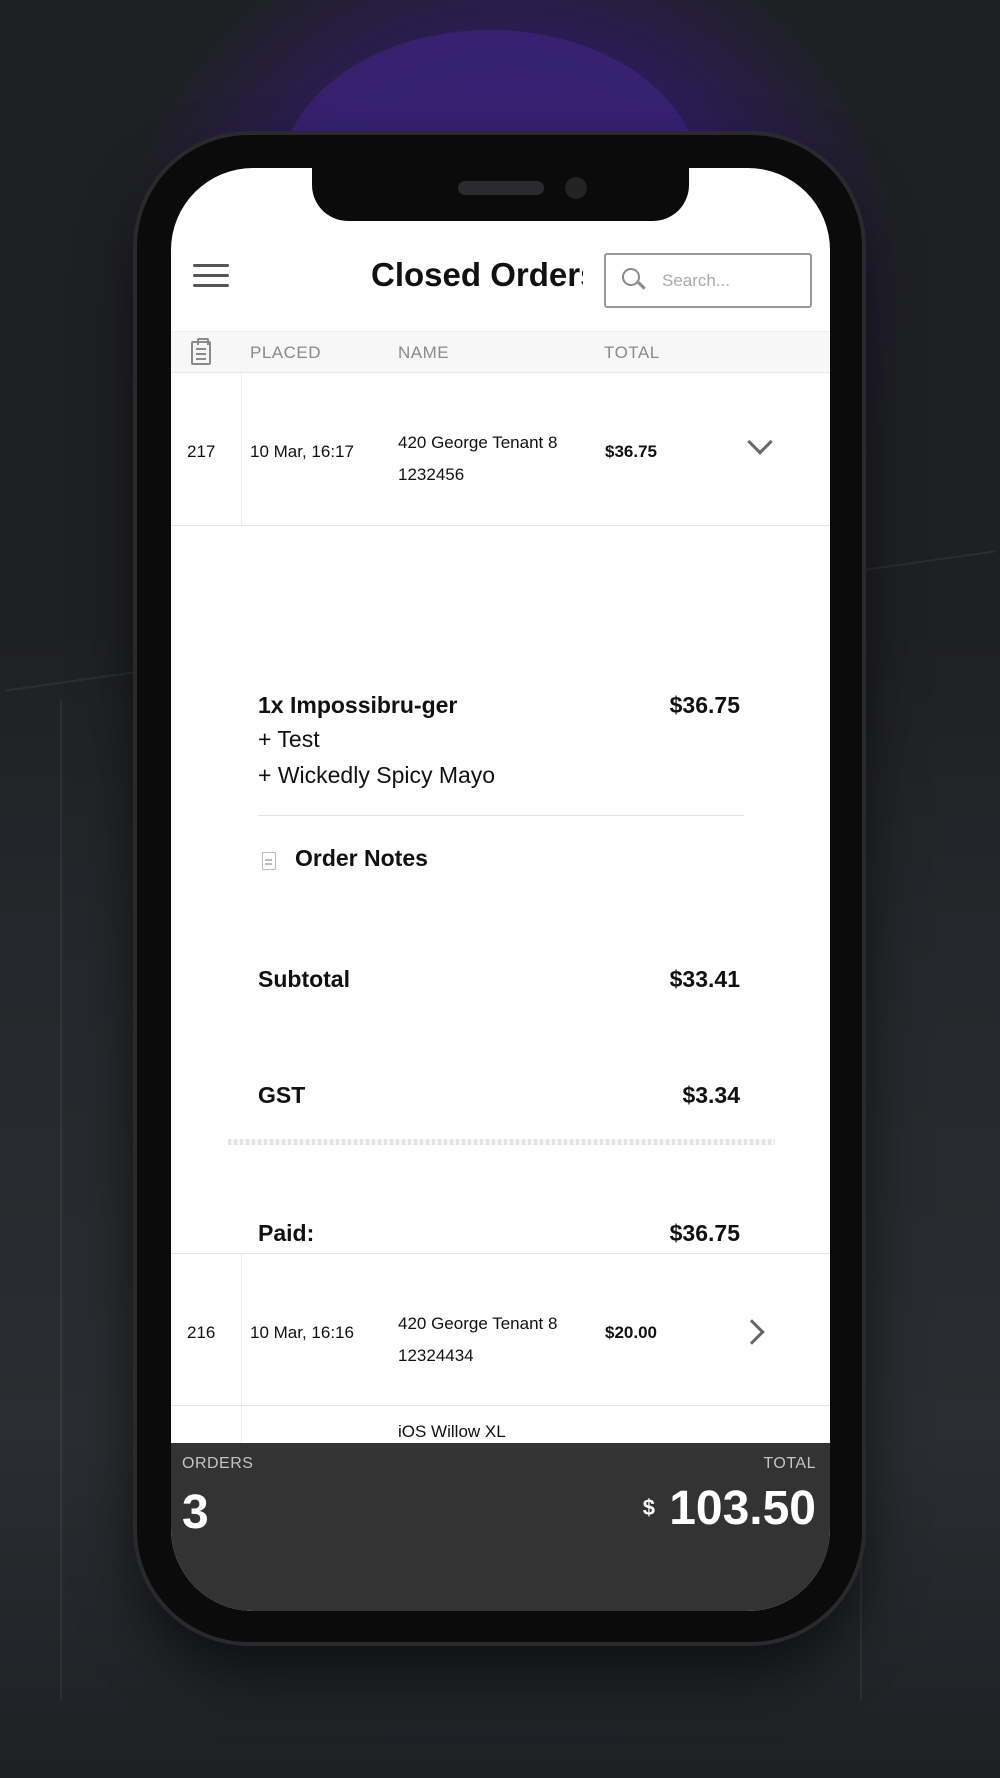 Image resolution: width=1000 pixels, height=1778 pixels. Describe the element at coordinates (201, 351) in the screenshot. I see `clipboard-icon` at that location.